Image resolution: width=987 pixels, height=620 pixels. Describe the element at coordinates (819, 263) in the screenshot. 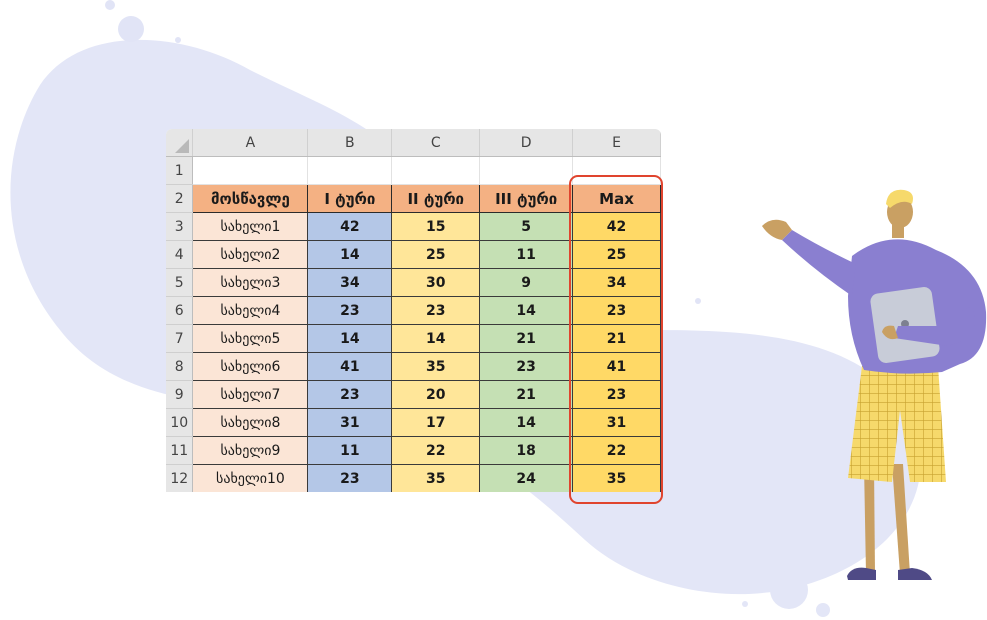

I see `presenter-arm-raised` at that location.